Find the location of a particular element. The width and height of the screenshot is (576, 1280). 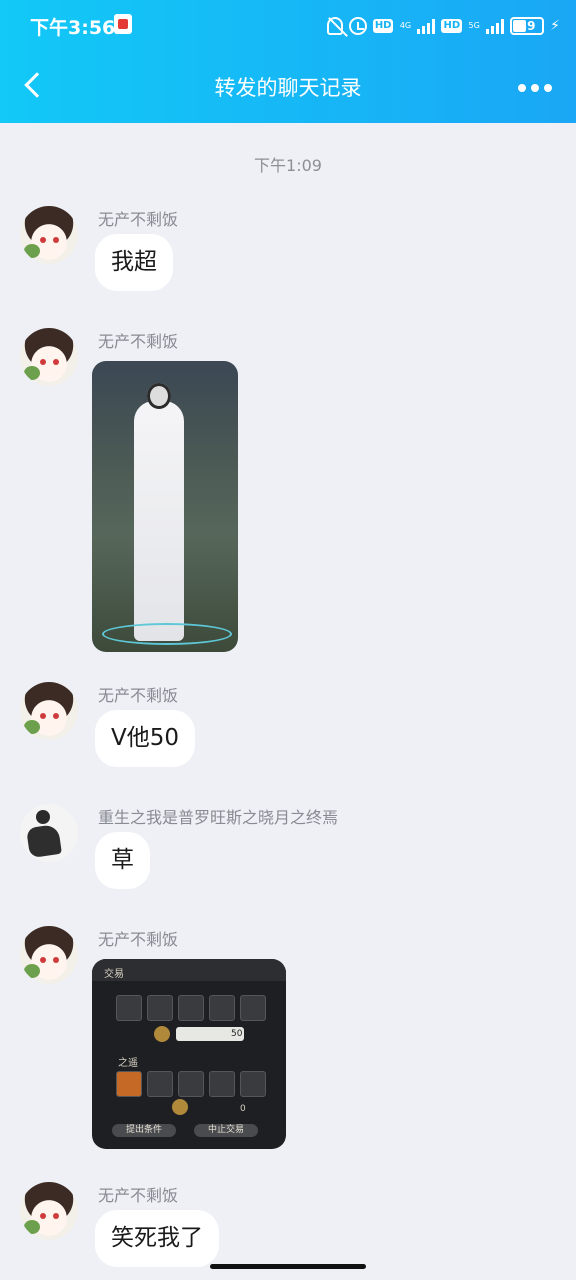

gil-amount: 0 is located at coordinates (243, 1109).